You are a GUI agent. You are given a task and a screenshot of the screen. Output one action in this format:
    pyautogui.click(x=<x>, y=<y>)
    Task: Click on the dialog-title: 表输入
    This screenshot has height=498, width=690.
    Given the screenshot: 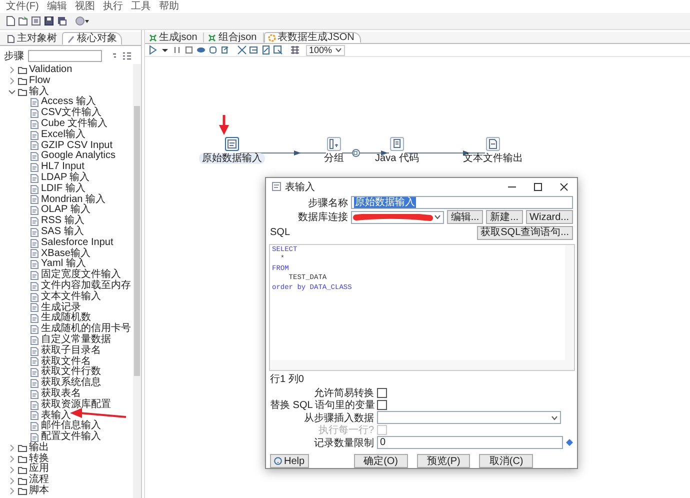 What is the action you would take?
    pyautogui.click(x=300, y=187)
    